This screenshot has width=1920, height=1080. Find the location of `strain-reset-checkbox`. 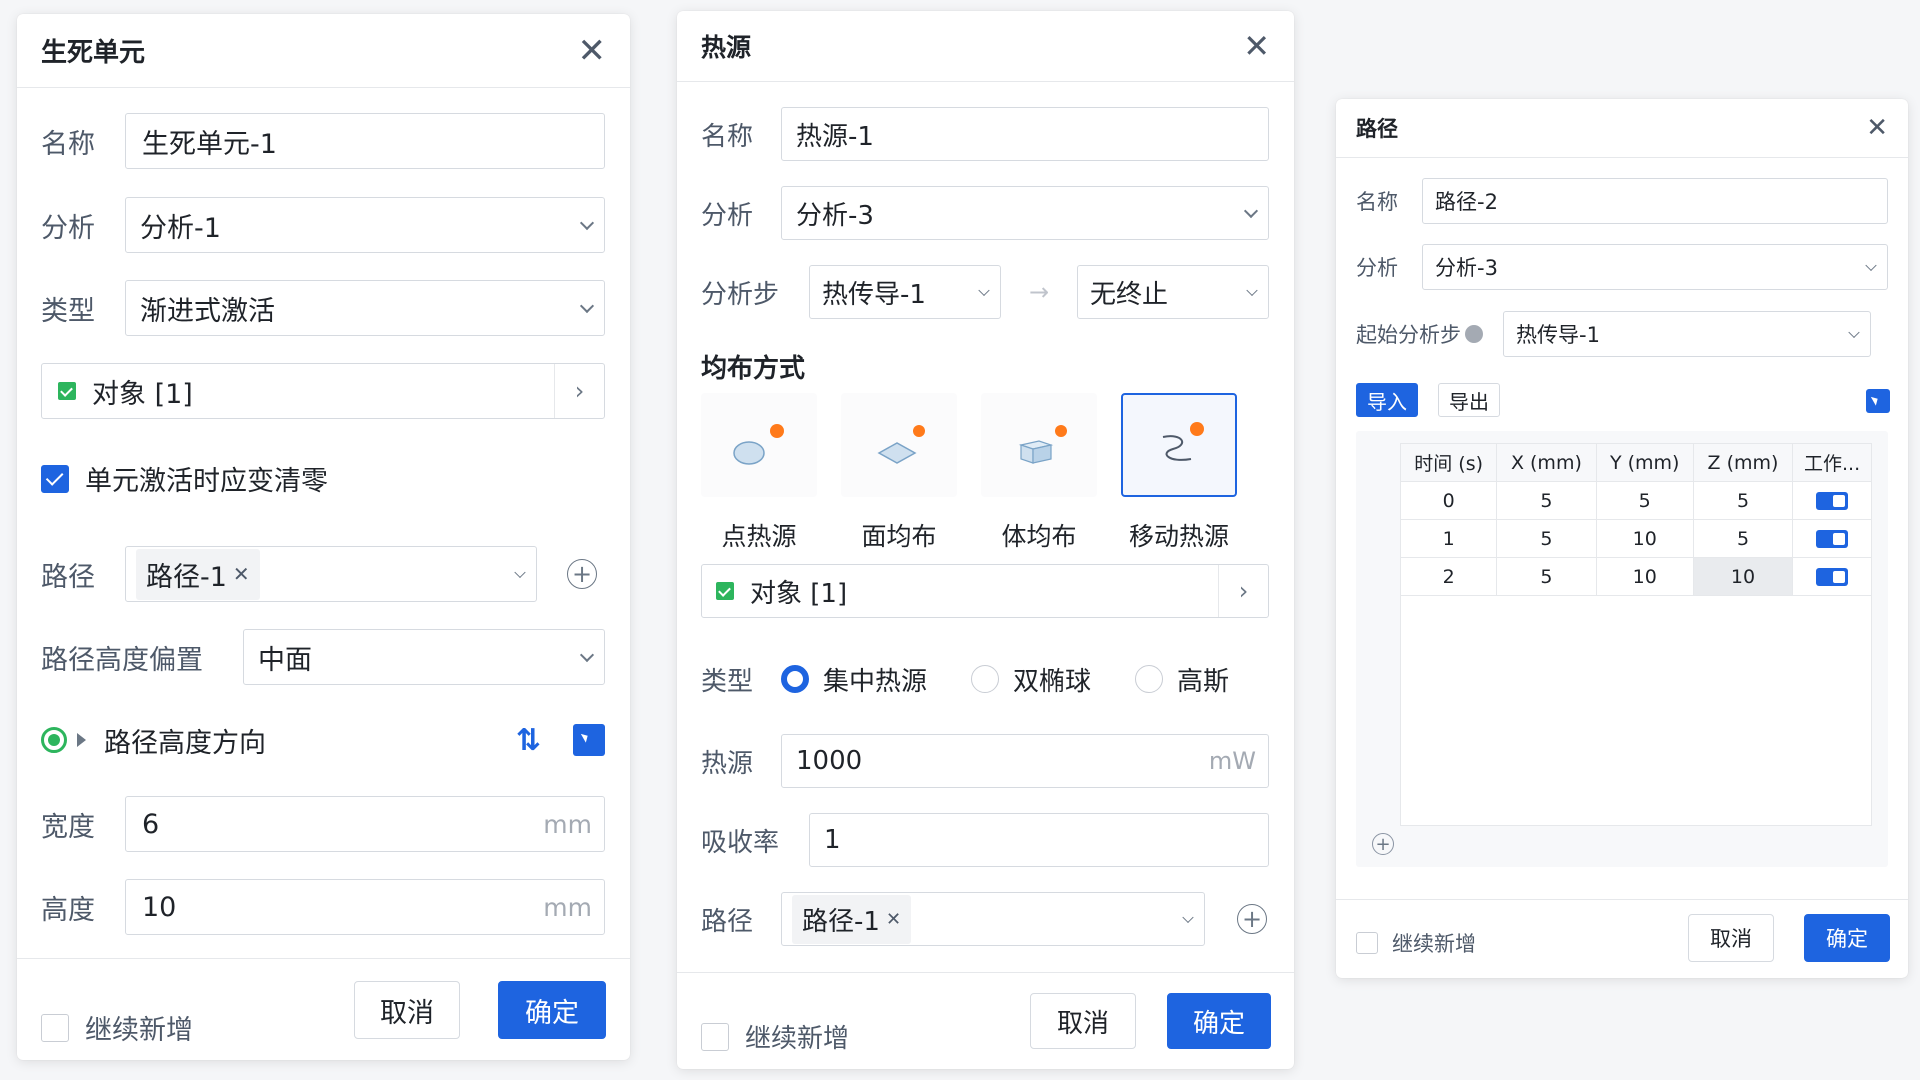

strain-reset-checkbox is located at coordinates (55, 478).